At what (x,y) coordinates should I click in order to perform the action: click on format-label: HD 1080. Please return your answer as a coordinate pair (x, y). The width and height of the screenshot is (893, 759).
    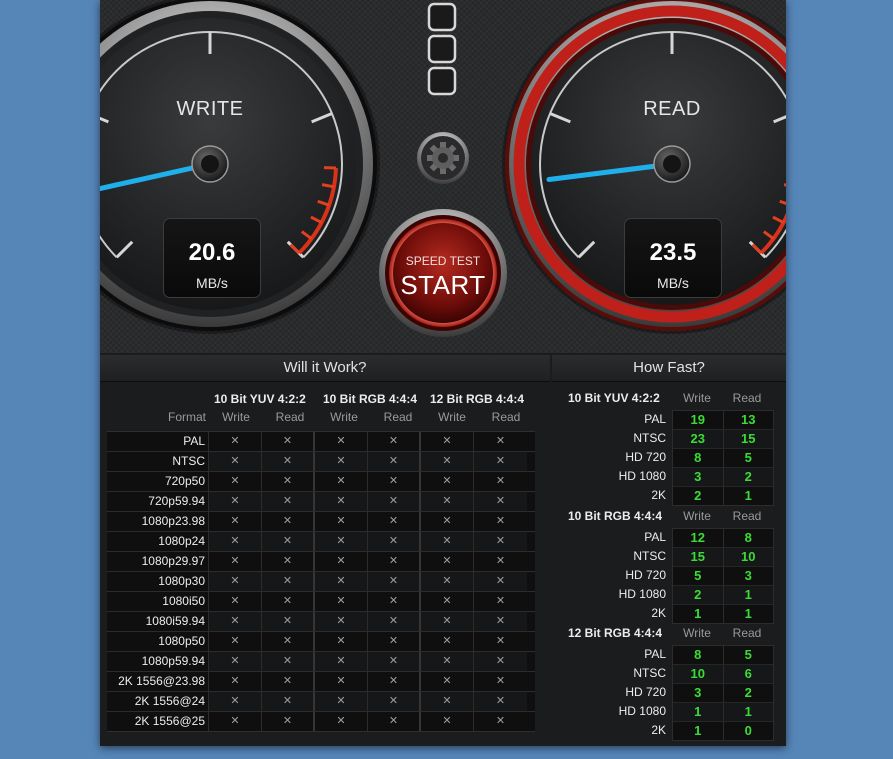
    Looking at the image, I should click on (642, 476).